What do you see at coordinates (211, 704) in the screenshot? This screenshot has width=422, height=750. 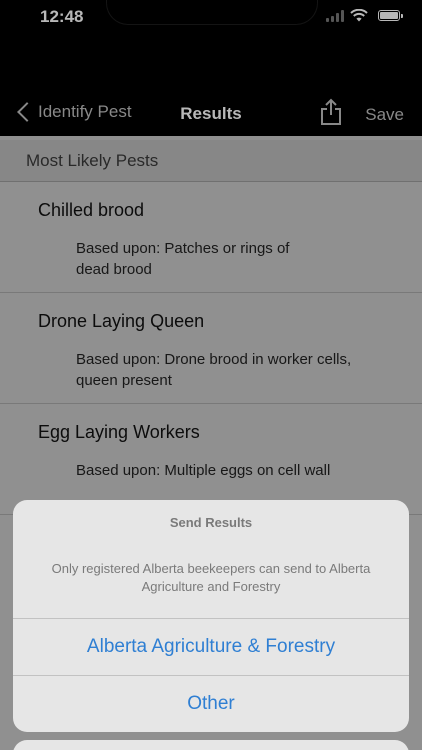 I see `other-button: Other` at bounding box center [211, 704].